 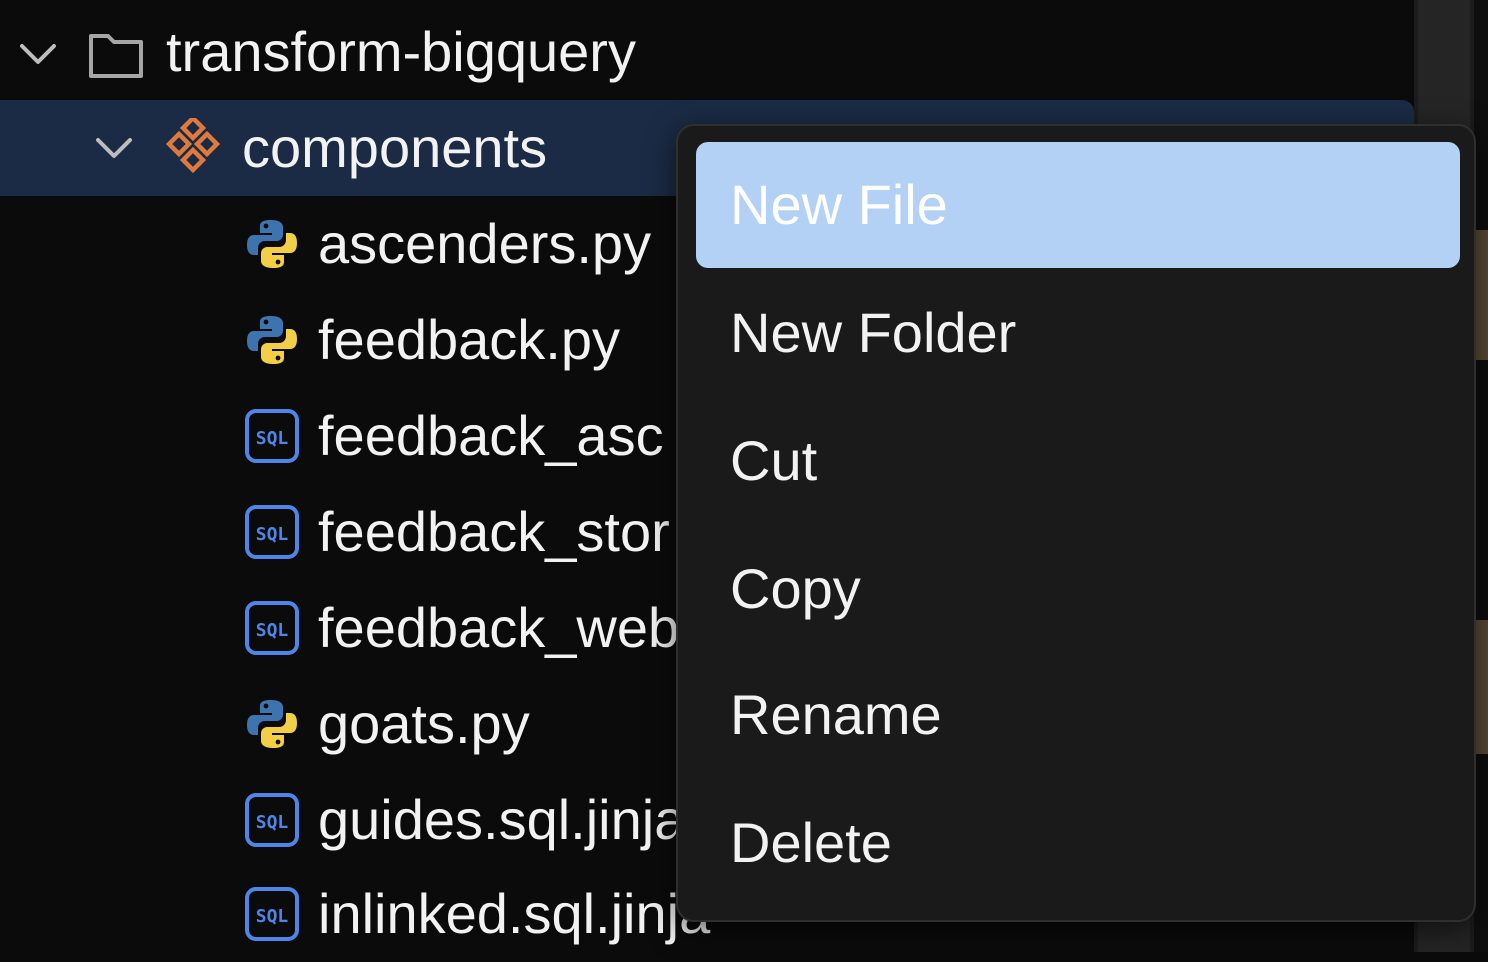 I want to click on components-folder-label: components, so click(x=395, y=147).